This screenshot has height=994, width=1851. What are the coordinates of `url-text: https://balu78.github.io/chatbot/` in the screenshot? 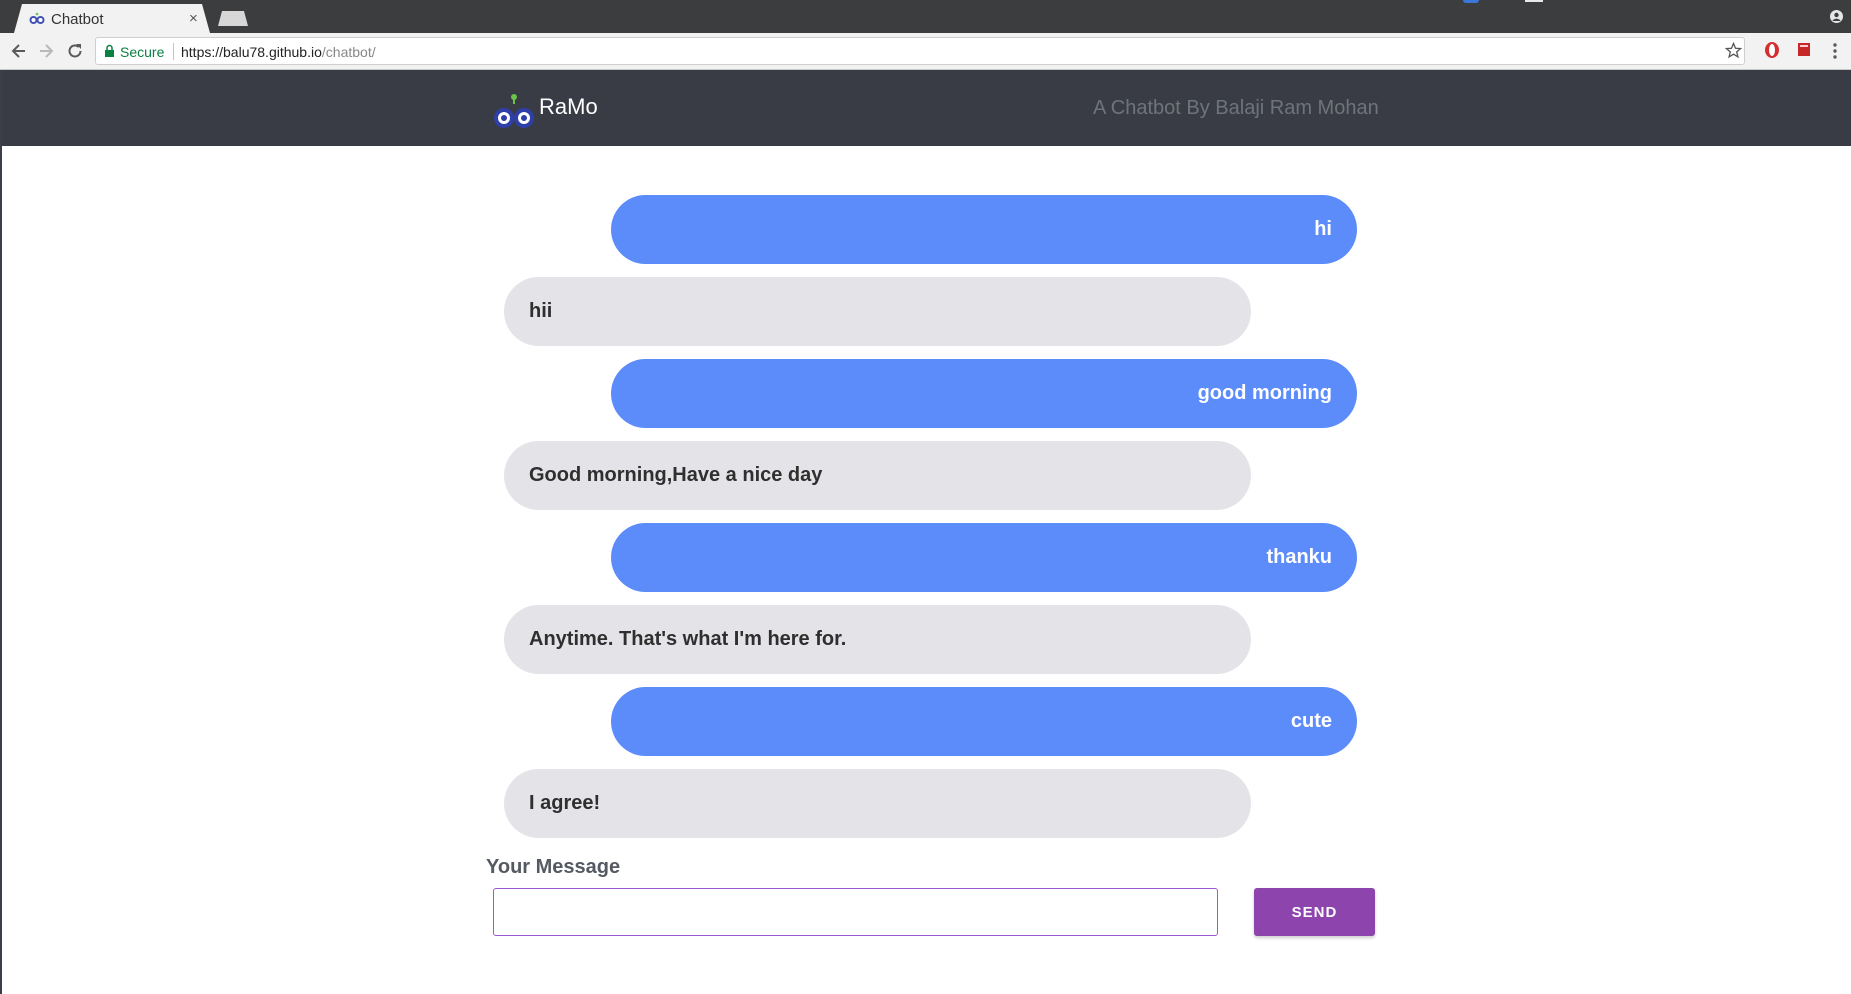 It's located at (278, 52).